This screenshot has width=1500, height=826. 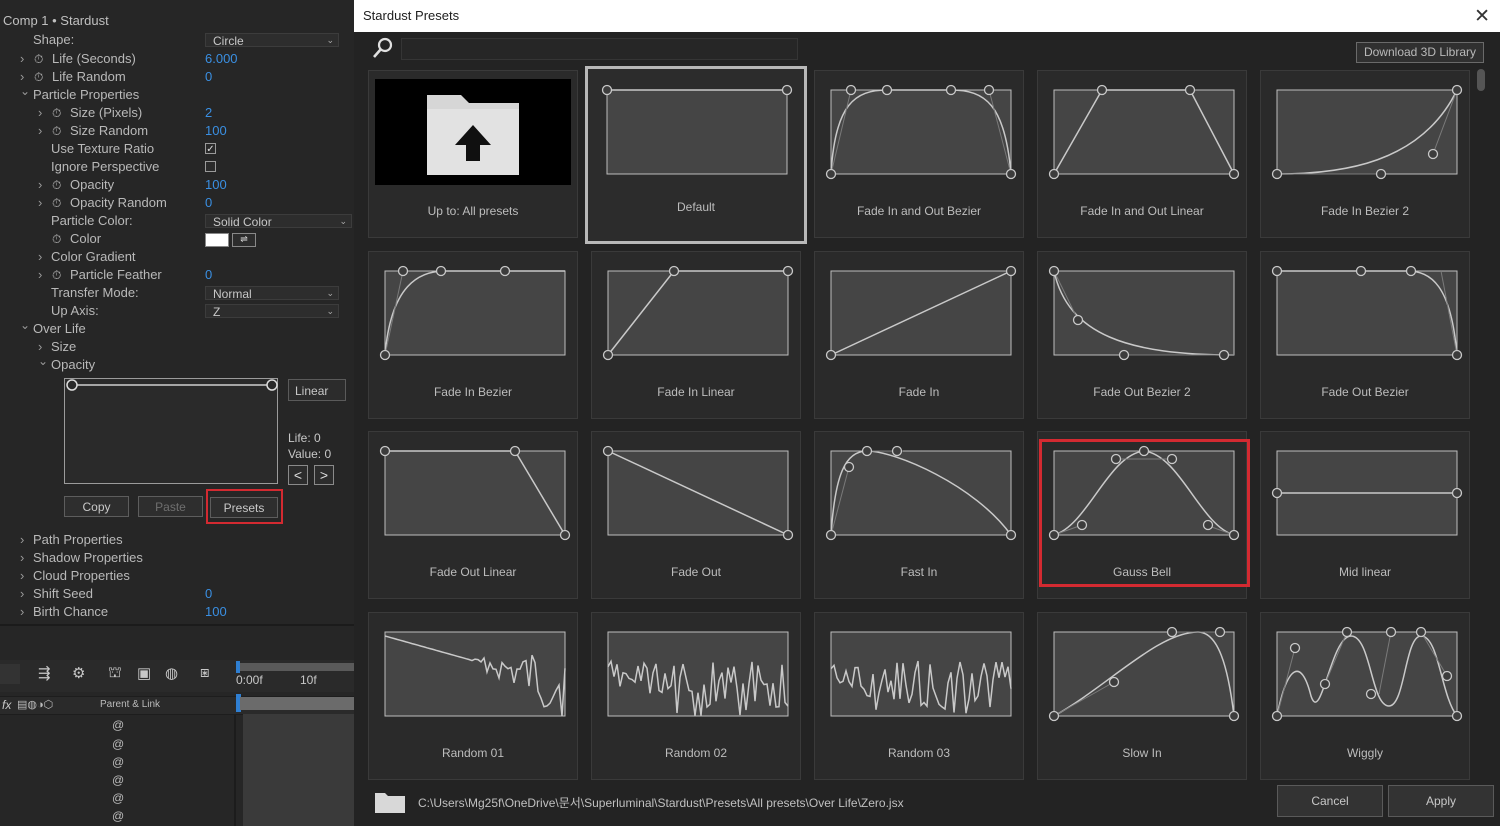 What do you see at coordinates (324, 475) in the screenshot?
I see `next-point-button: >` at bounding box center [324, 475].